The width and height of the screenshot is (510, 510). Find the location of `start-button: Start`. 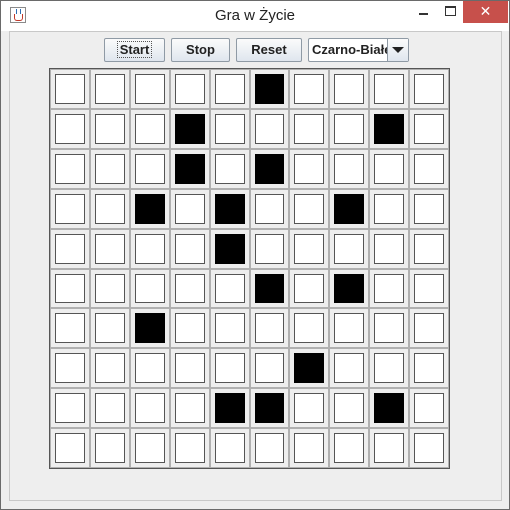

start-button: Start is located at coordinates (134, 50).